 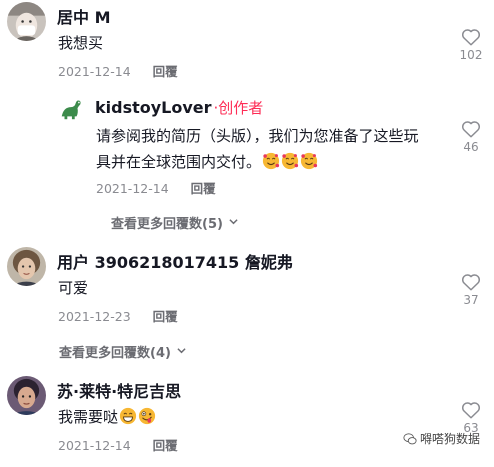 I want to click on username: 苏·莱特·特尼吉思, so click(x=119, y=390).